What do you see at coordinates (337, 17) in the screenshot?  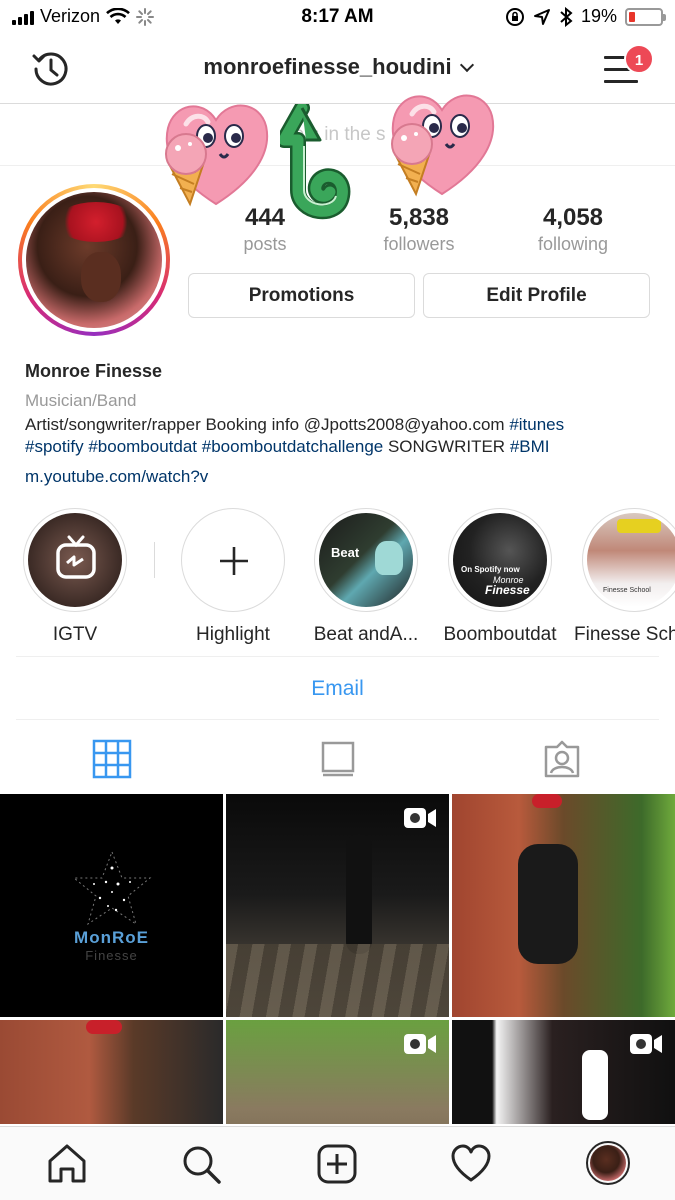 I see `status-bar: Verizon 8:17 AM 19%` at bounding box center [337, 17].